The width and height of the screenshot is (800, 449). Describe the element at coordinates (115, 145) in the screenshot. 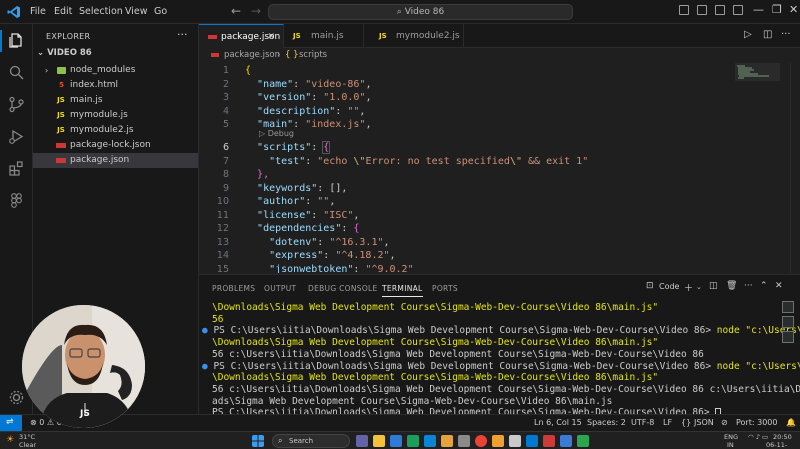

I see `tree-item-package-lock-json: package-lock.json` at that location.